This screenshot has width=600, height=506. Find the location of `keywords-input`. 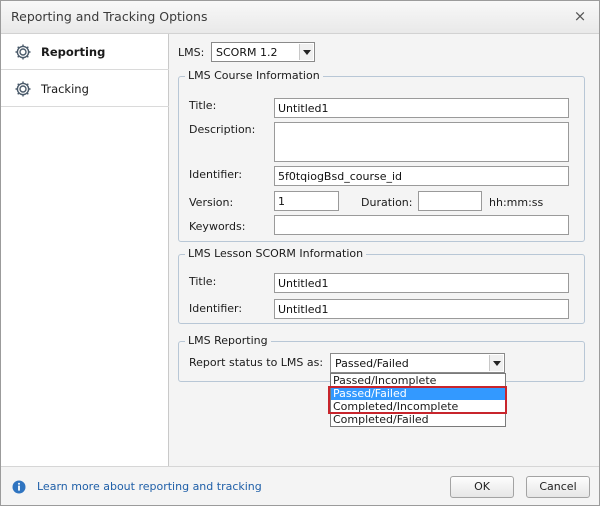

keywords-input is located at coordinates (421, 225).